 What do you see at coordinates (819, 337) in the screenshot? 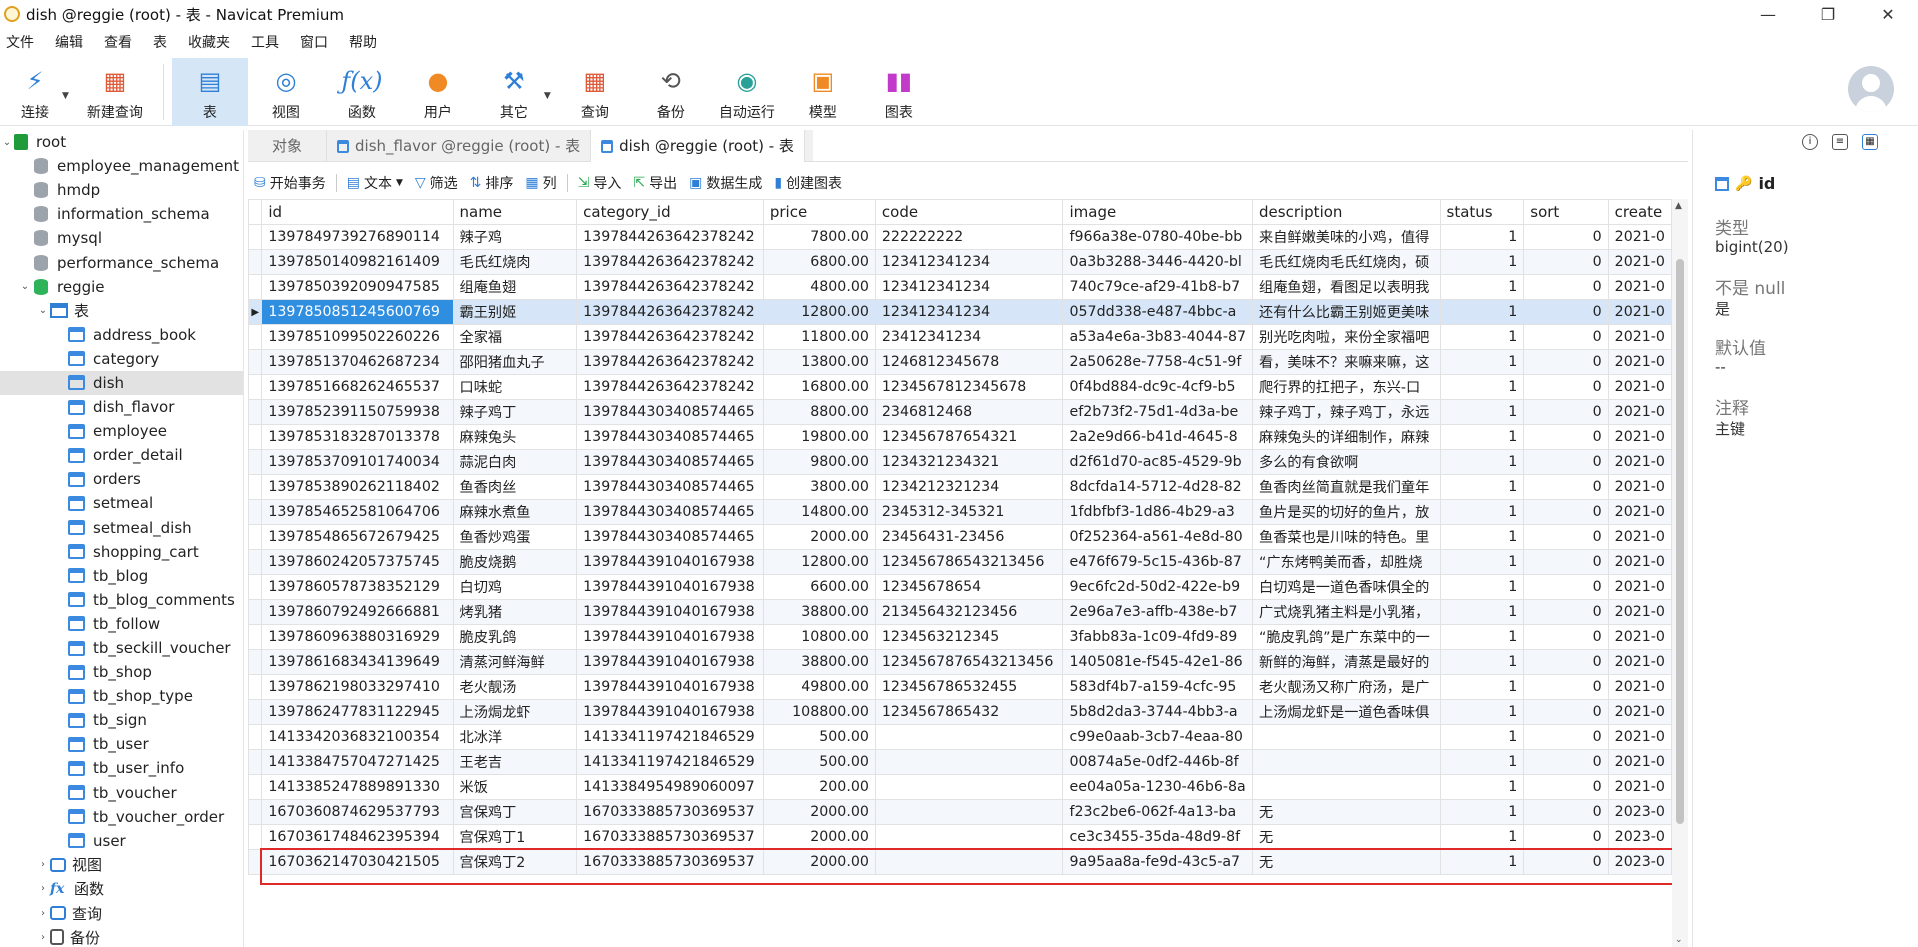
I see `grid-cell: 11800.00` at bounding box center [819, 337].